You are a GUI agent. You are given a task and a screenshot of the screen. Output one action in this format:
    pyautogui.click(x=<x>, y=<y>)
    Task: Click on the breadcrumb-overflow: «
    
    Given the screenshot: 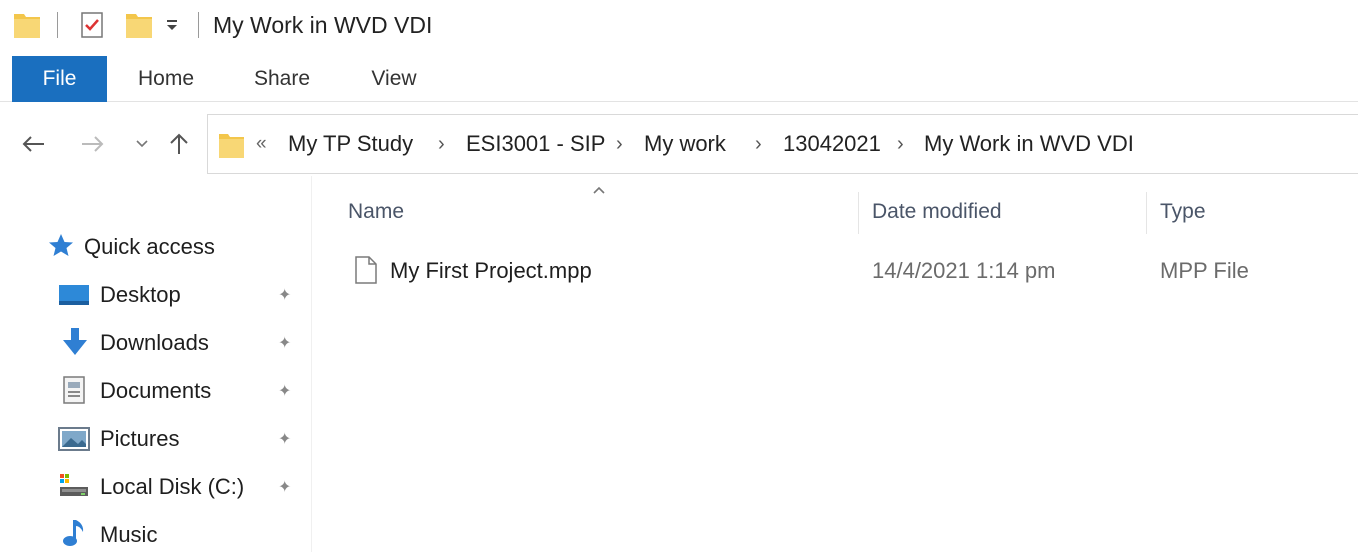 What is the action you would take?
    pyautogui.click(x=261, y=144)
    